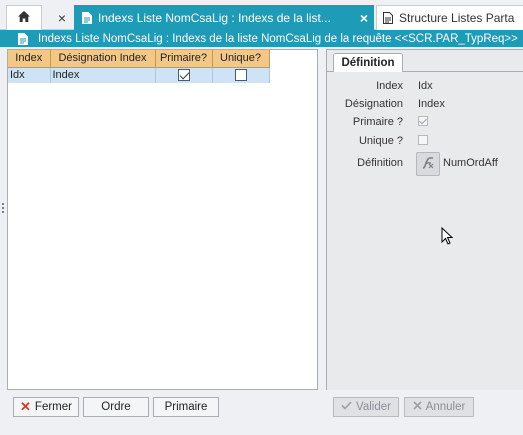  I want to click on fermer-label: Fermer, so click(53, 407).